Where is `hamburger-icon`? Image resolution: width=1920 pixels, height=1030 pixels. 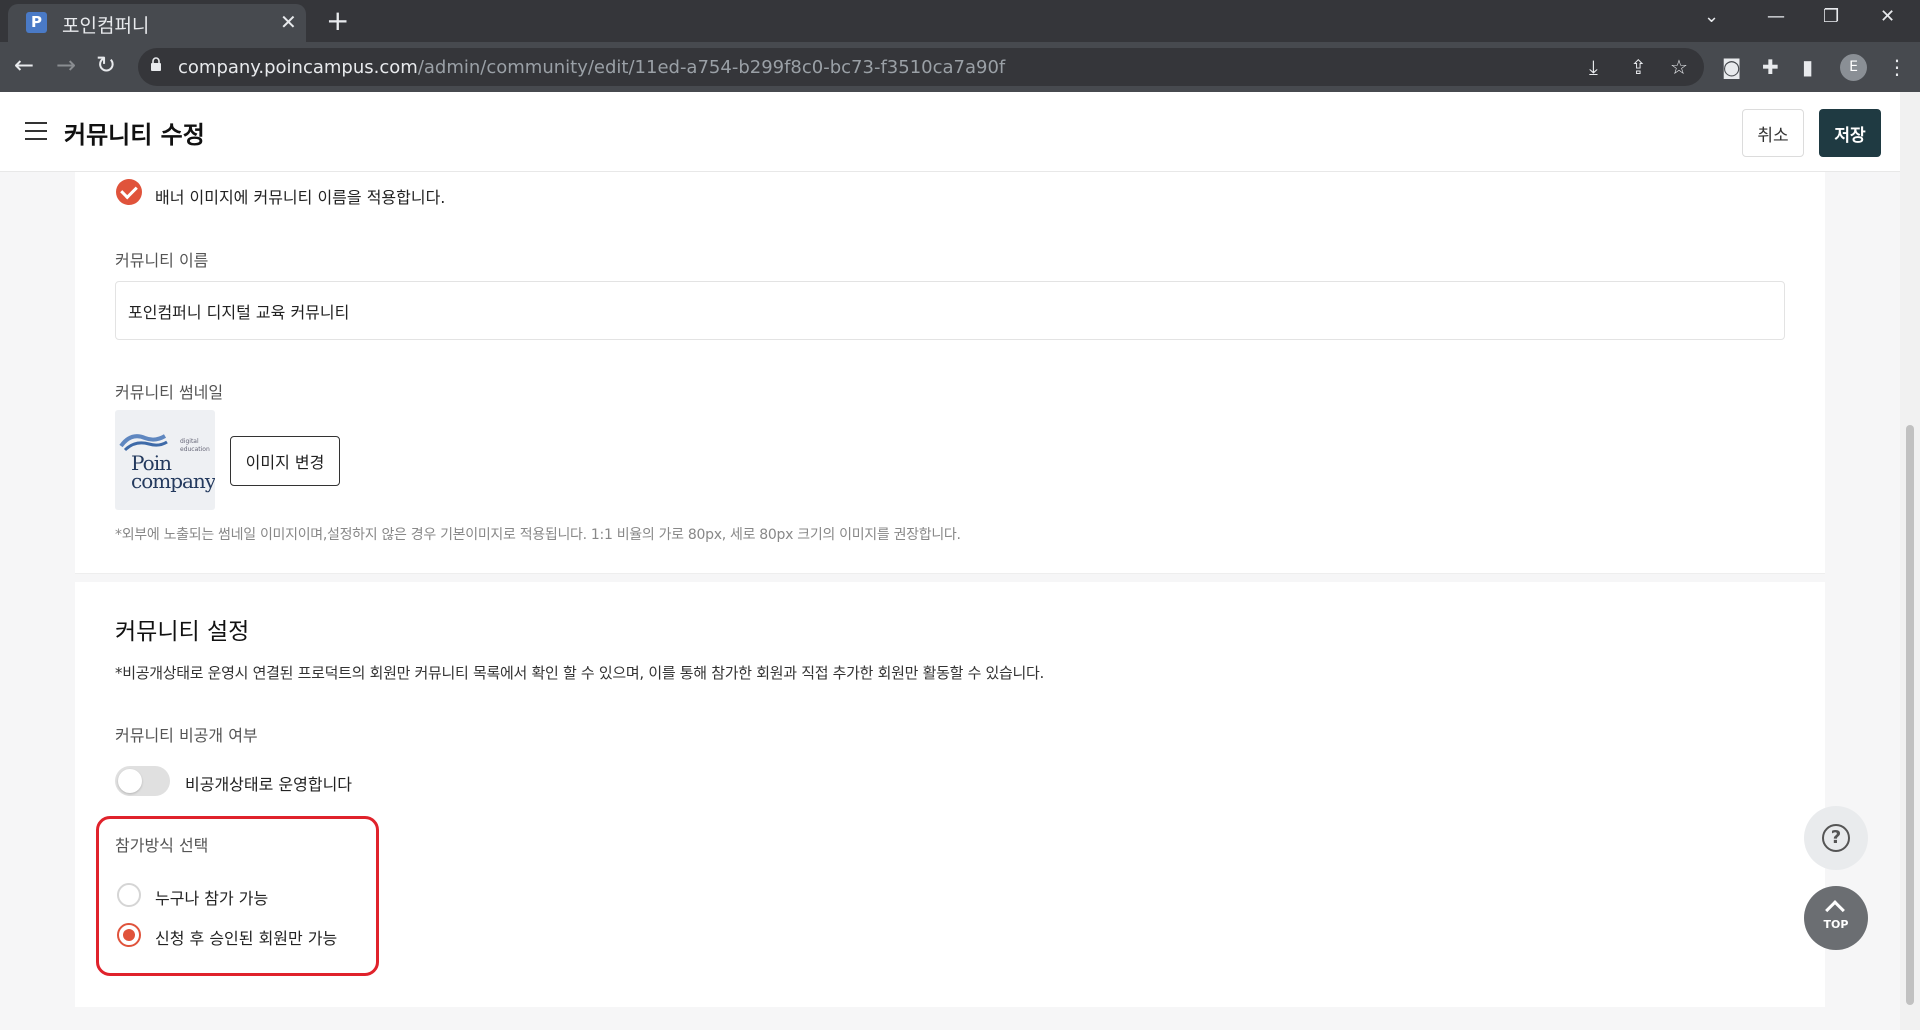 hamburger-icon is located at coordinates (36, 134).